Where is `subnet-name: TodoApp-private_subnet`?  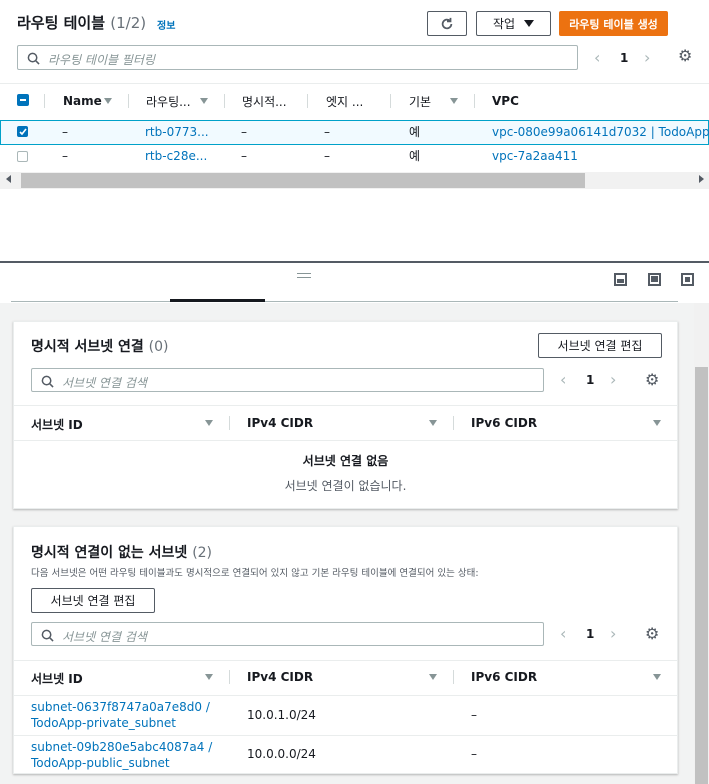
subnet-name: TodoApp-private_subnet is located at coordinates (120, 723).